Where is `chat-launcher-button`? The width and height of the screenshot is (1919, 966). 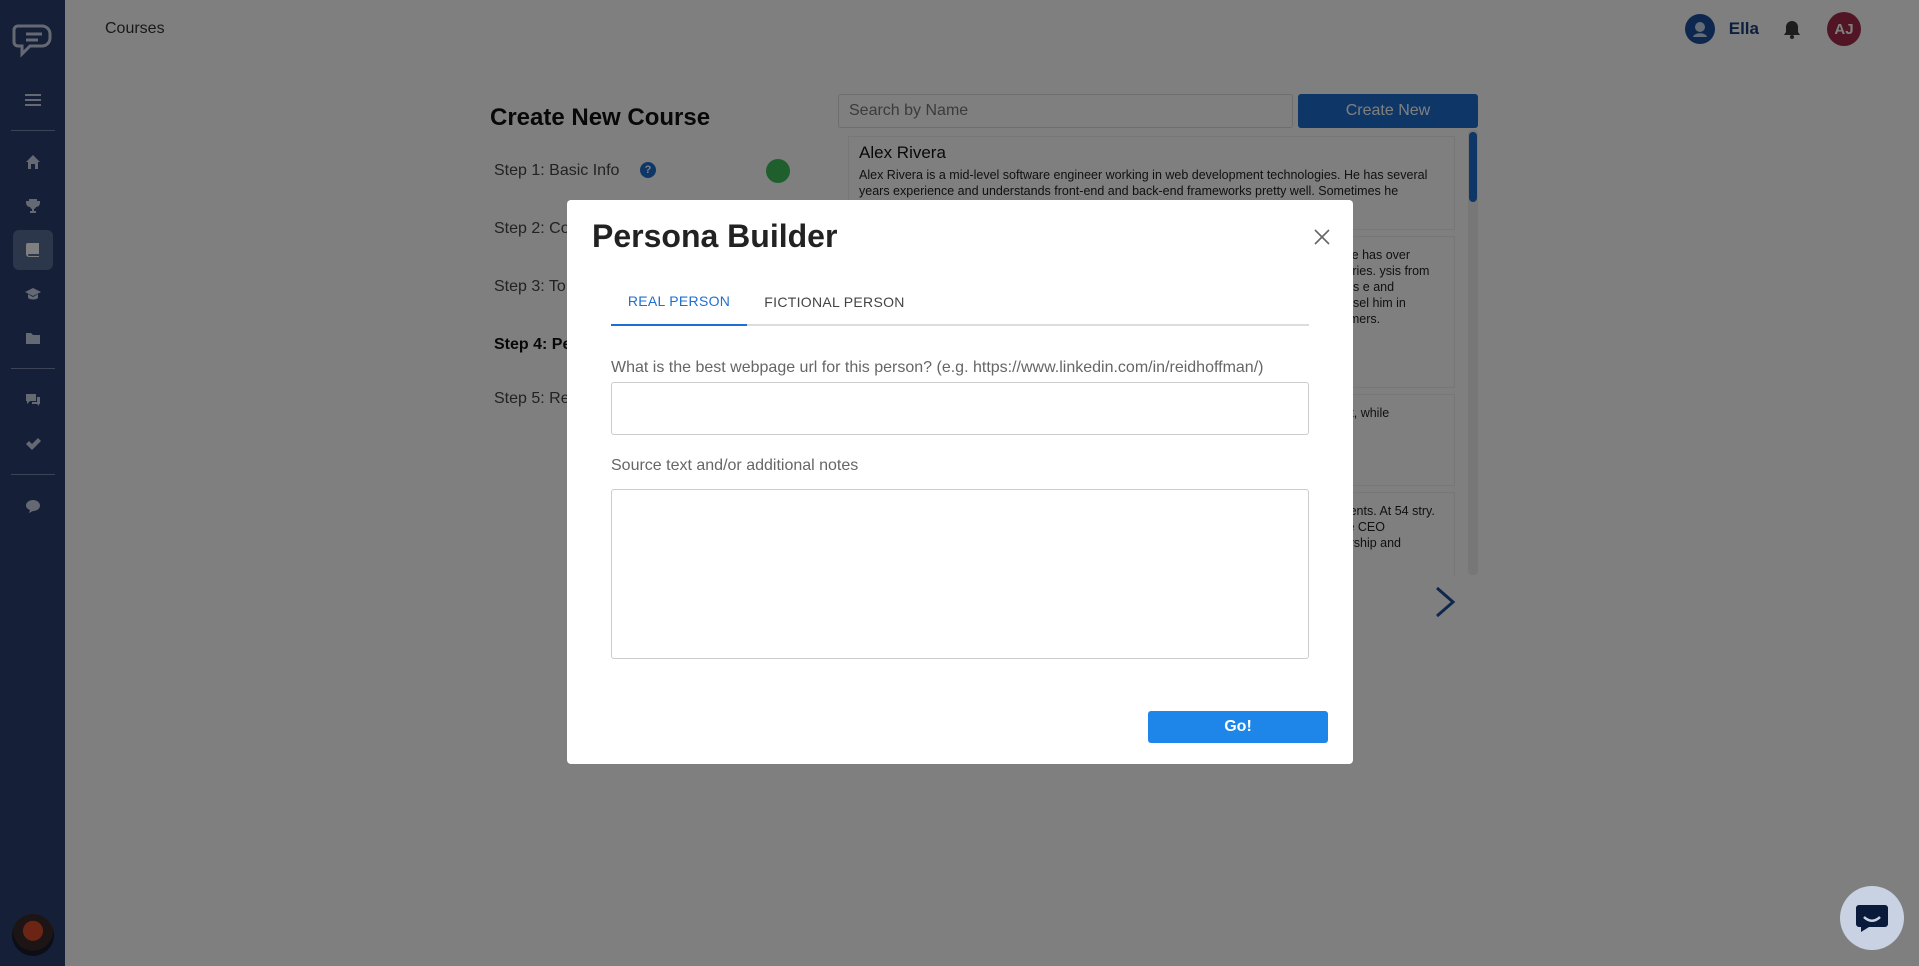
chat-launcher-button is located at coordinates (1872, 918).